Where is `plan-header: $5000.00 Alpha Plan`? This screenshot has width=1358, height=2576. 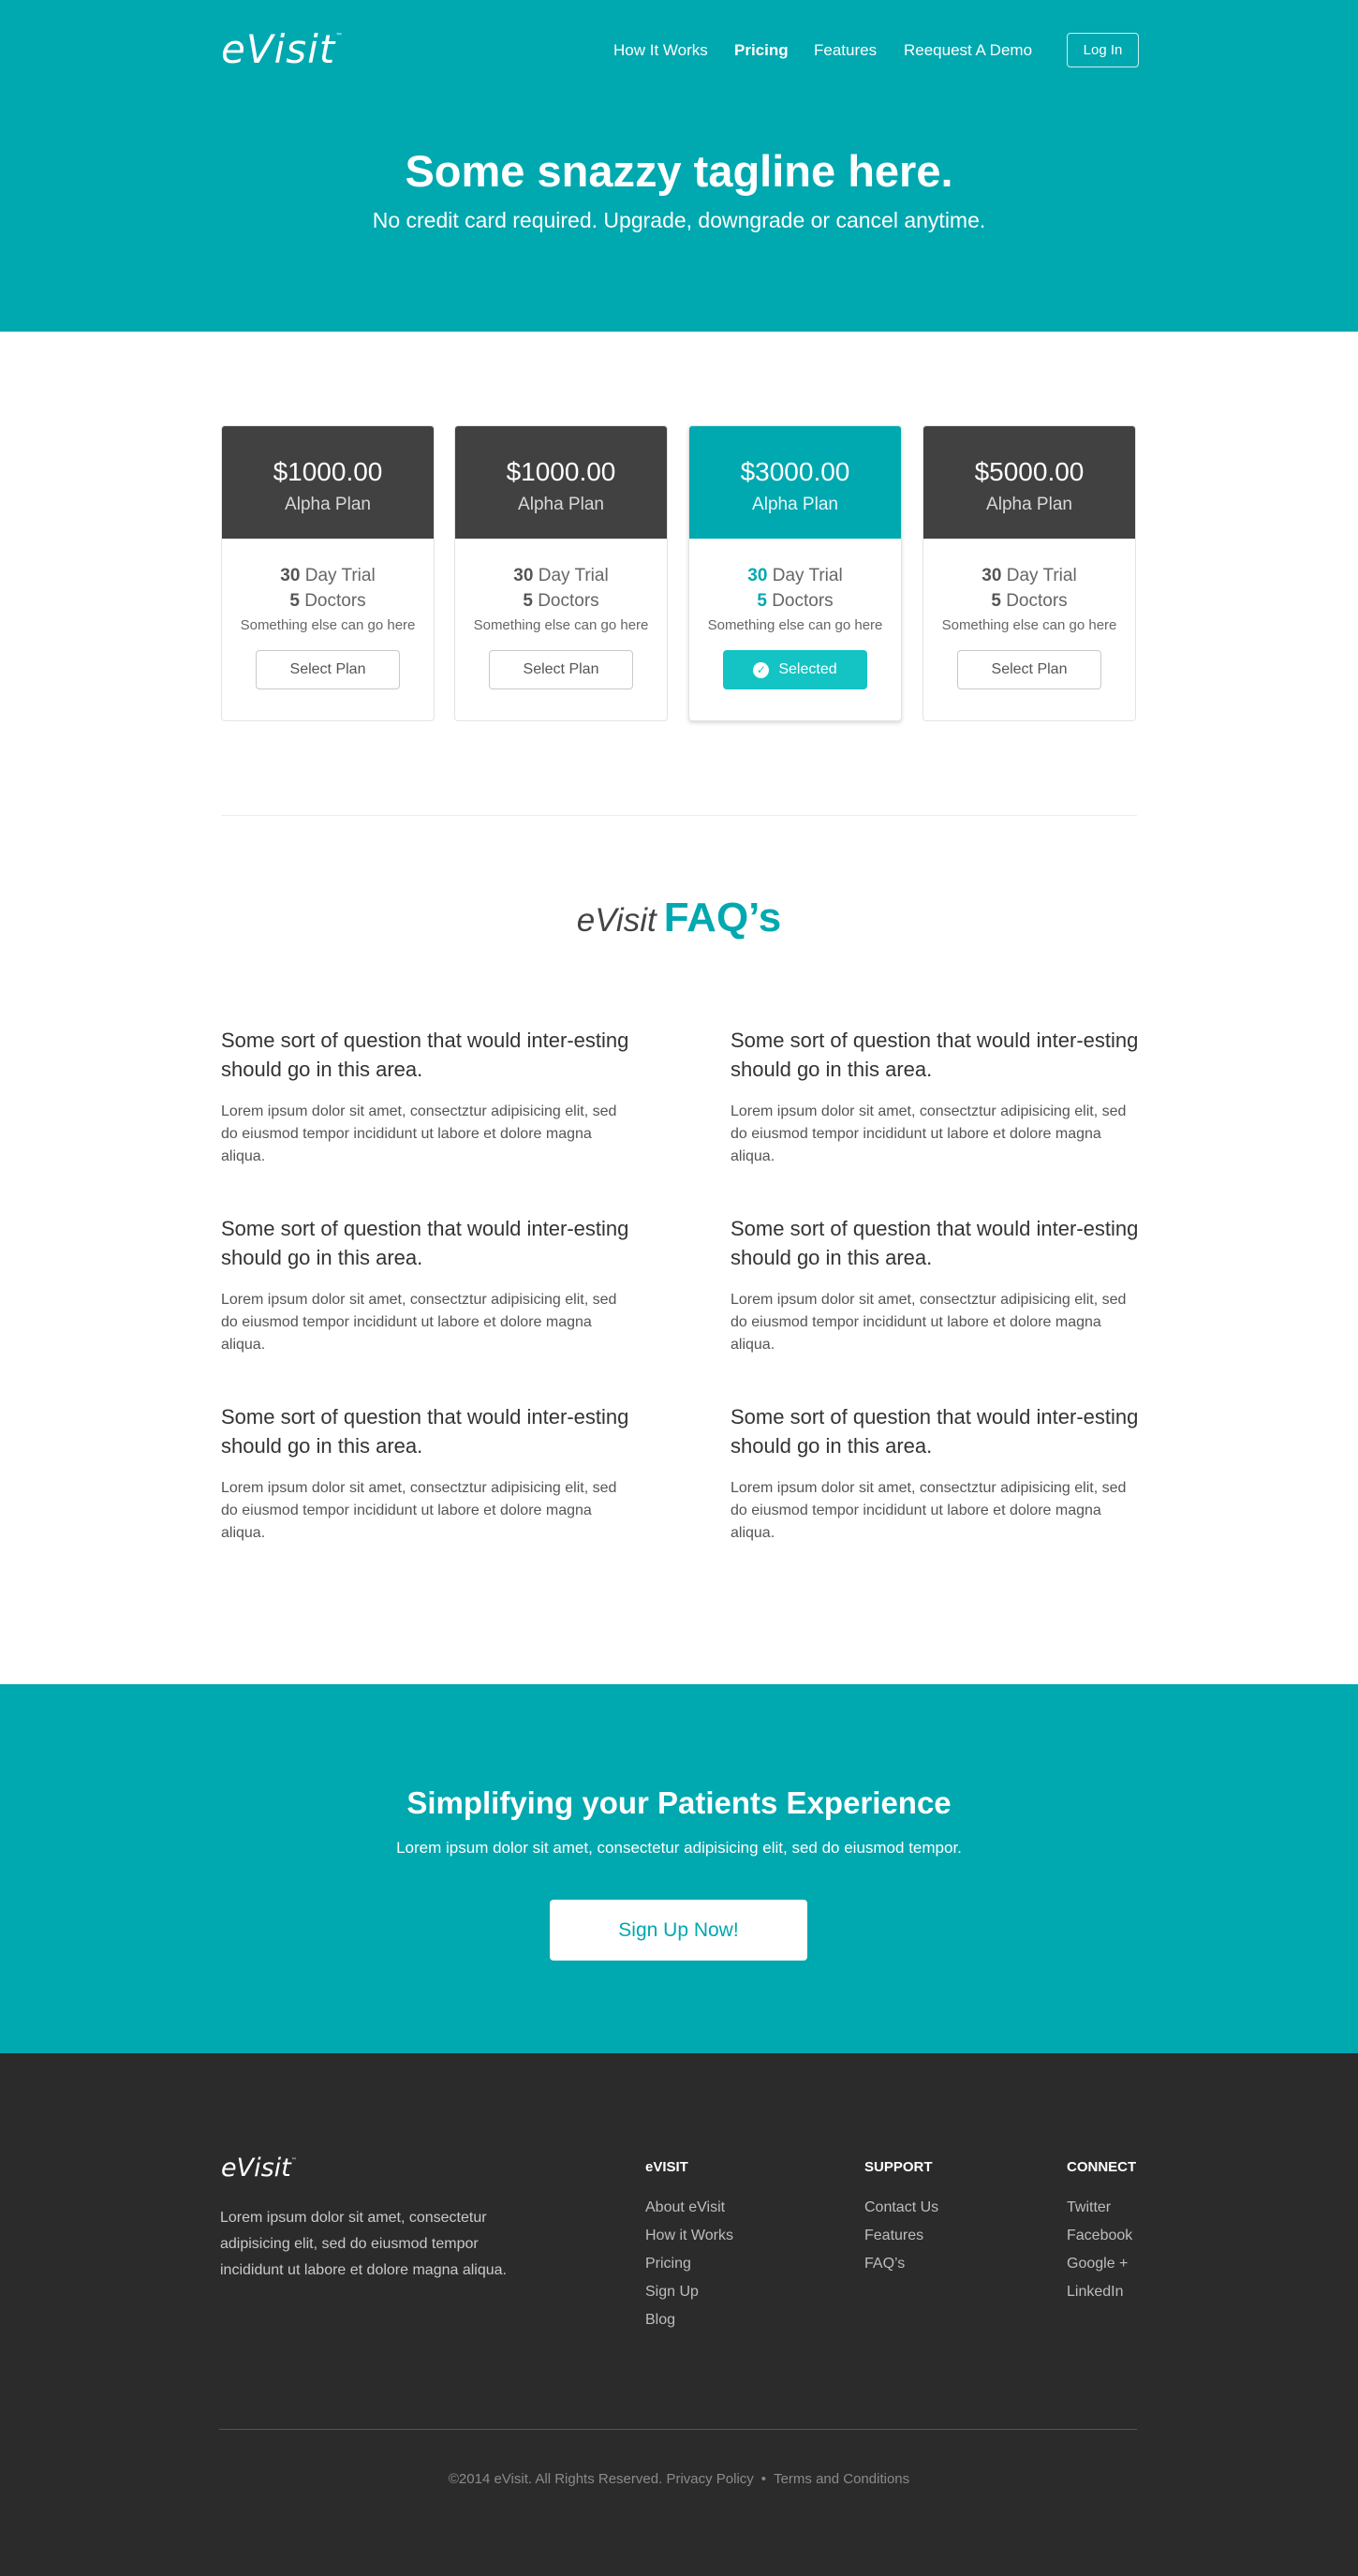
plan-header: $5000.00 Alpha Plan is located at coordinates (1029, 483).